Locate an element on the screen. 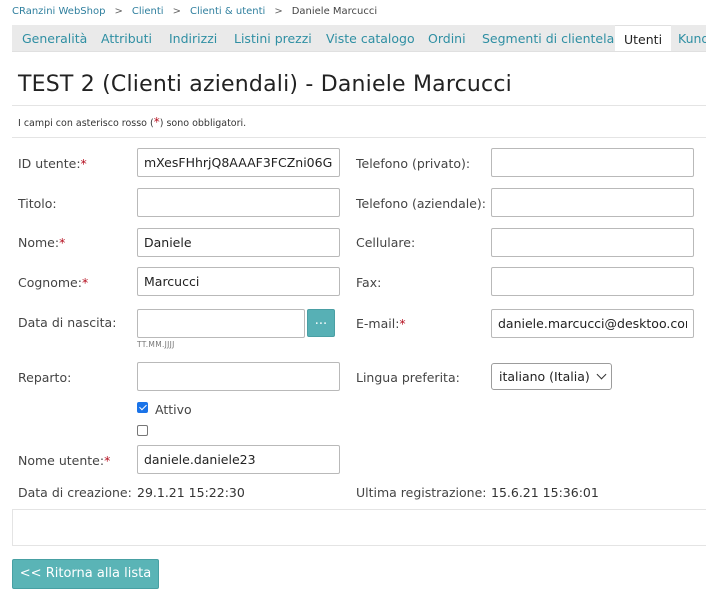 This screenshot has height=609, width=706. birth-date-input is located at coordinates (221, 323).